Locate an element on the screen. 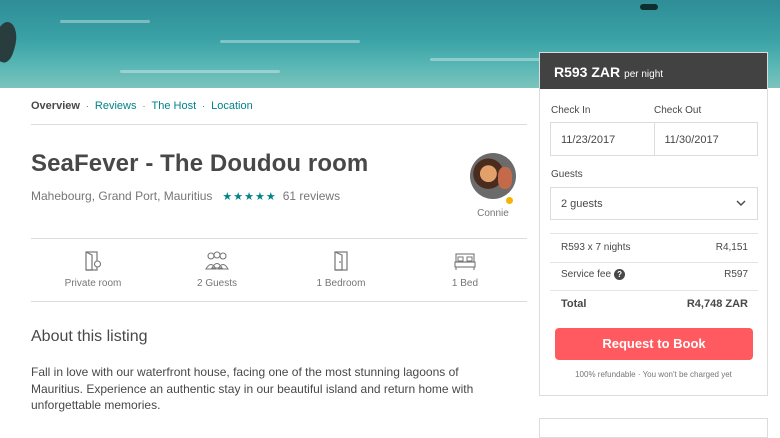  amenity-label: Private room is located at coordinates (93, 283).